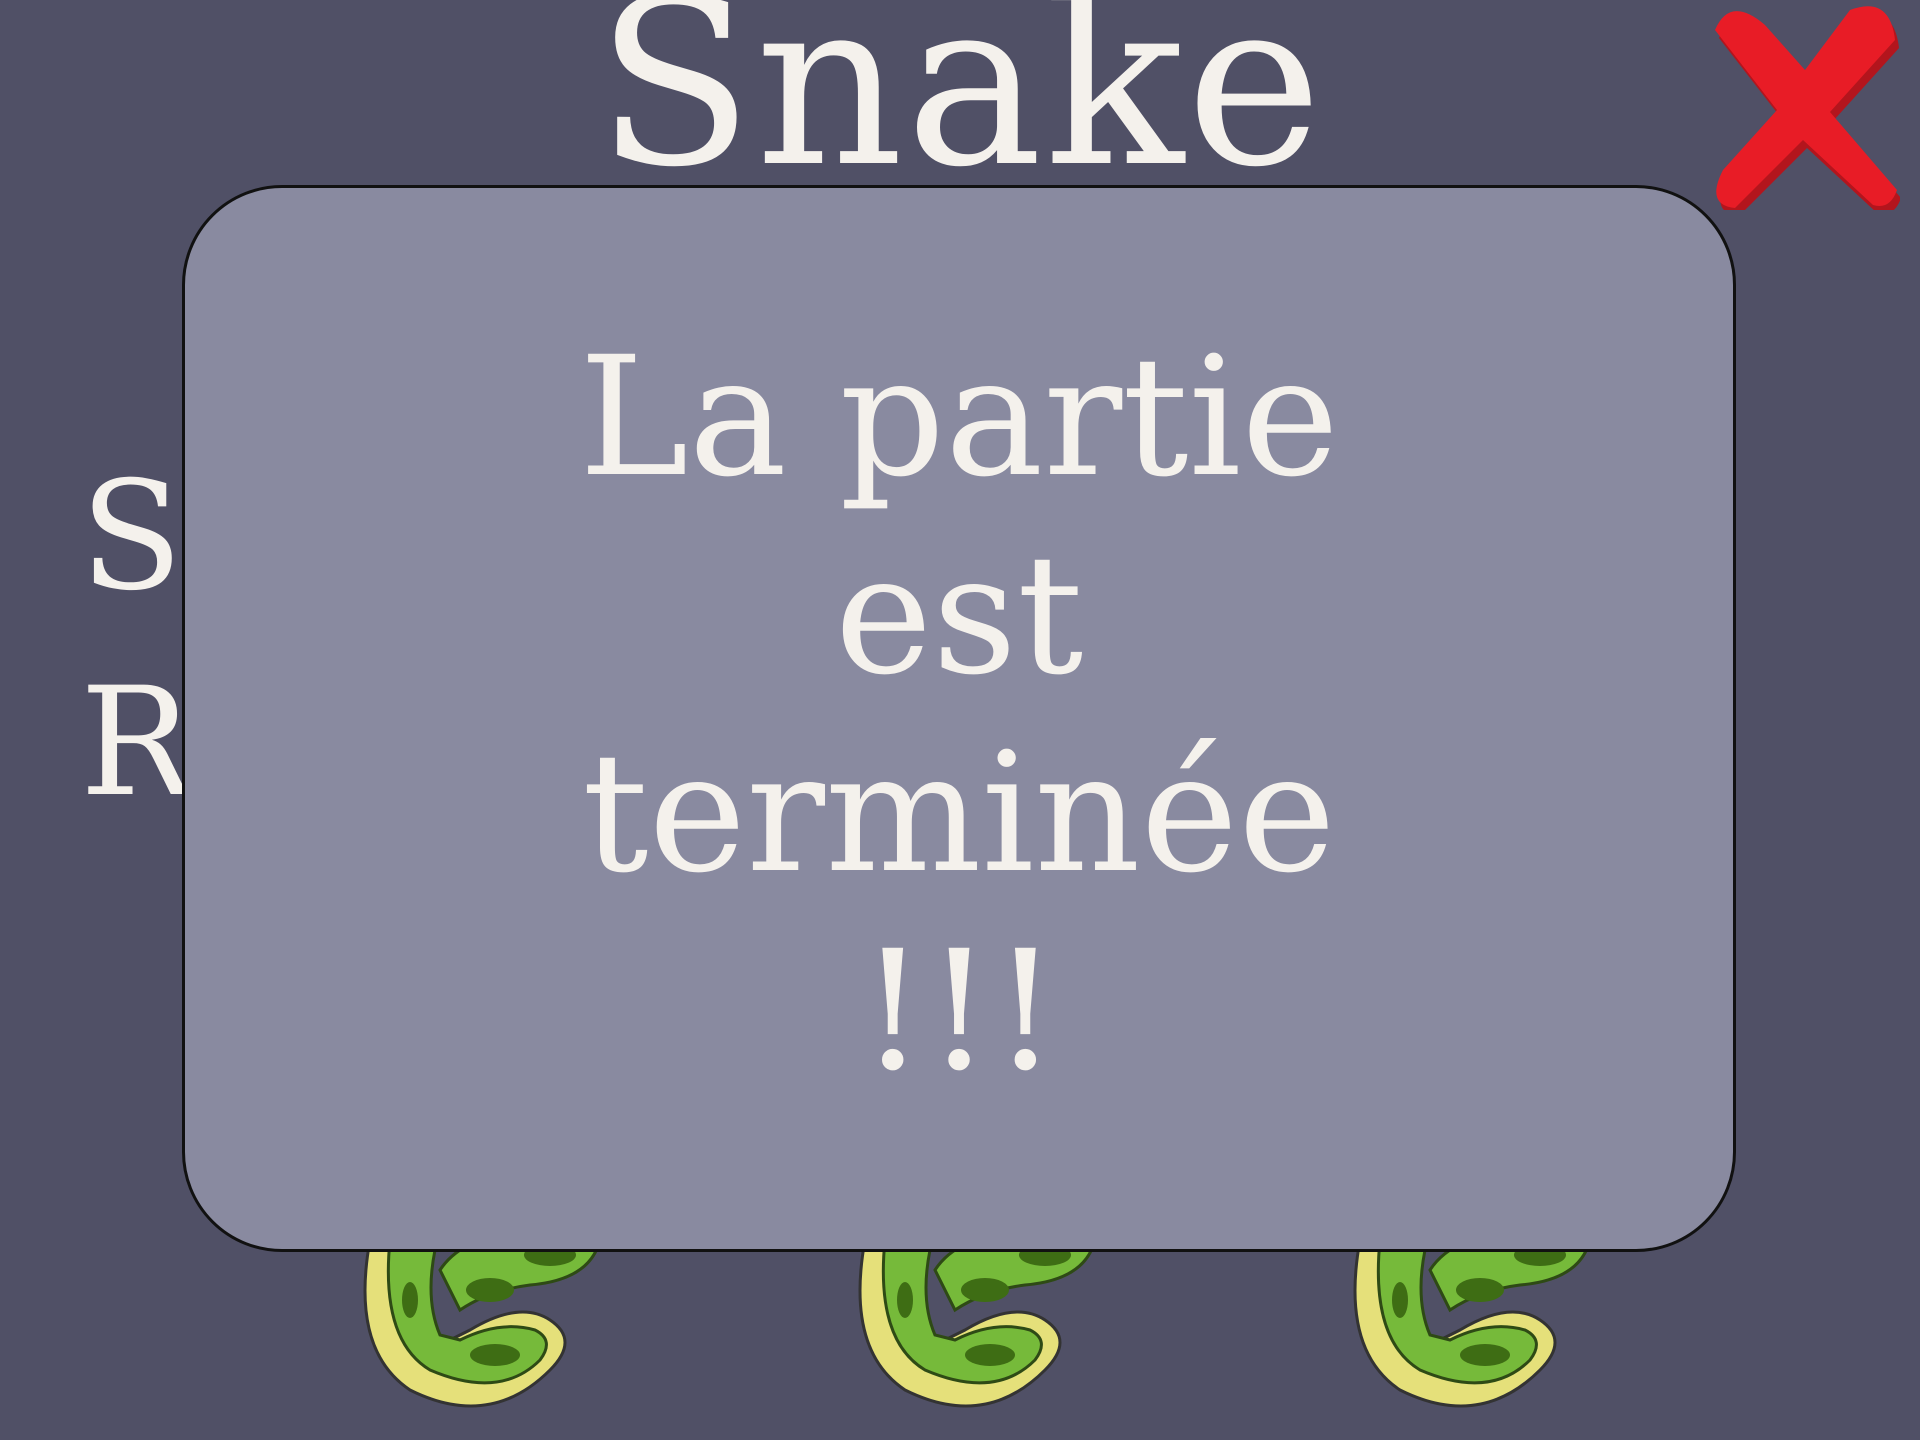 Image resolution: width=1920 pixels, height=1440 pixels. Describe the element at coordinates (960, 109) in the screenshot. I see `game-title: Snake` at that location.